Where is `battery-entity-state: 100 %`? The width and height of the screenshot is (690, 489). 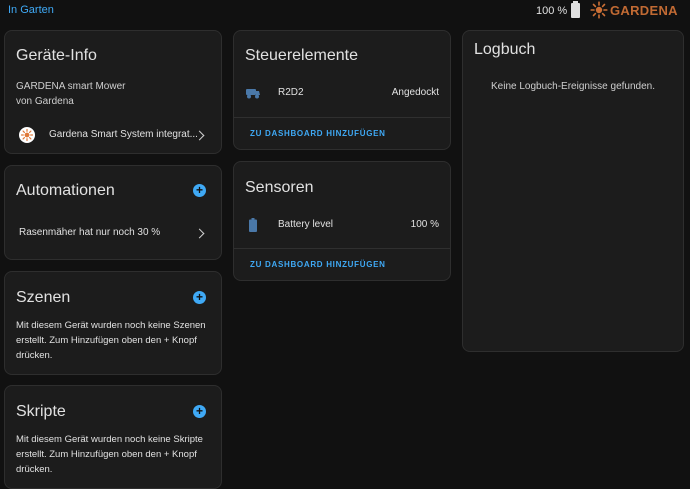
battery-entity-state: 100 % is located at coordinates (424, 224).